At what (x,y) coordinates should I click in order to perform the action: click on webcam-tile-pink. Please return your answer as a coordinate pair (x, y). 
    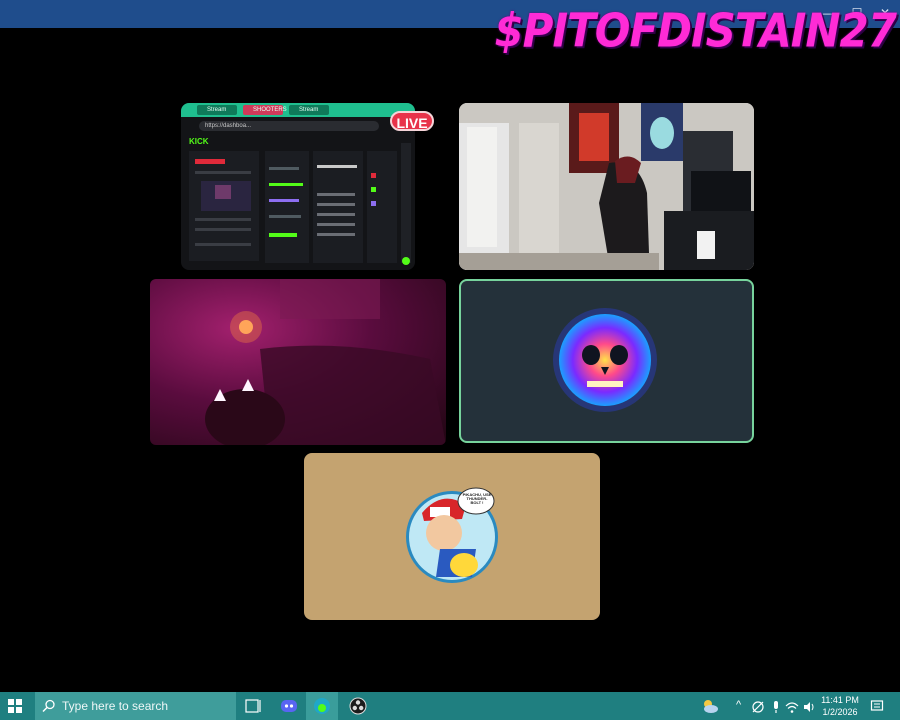
    Looking at the image, I should click on (298, 362).